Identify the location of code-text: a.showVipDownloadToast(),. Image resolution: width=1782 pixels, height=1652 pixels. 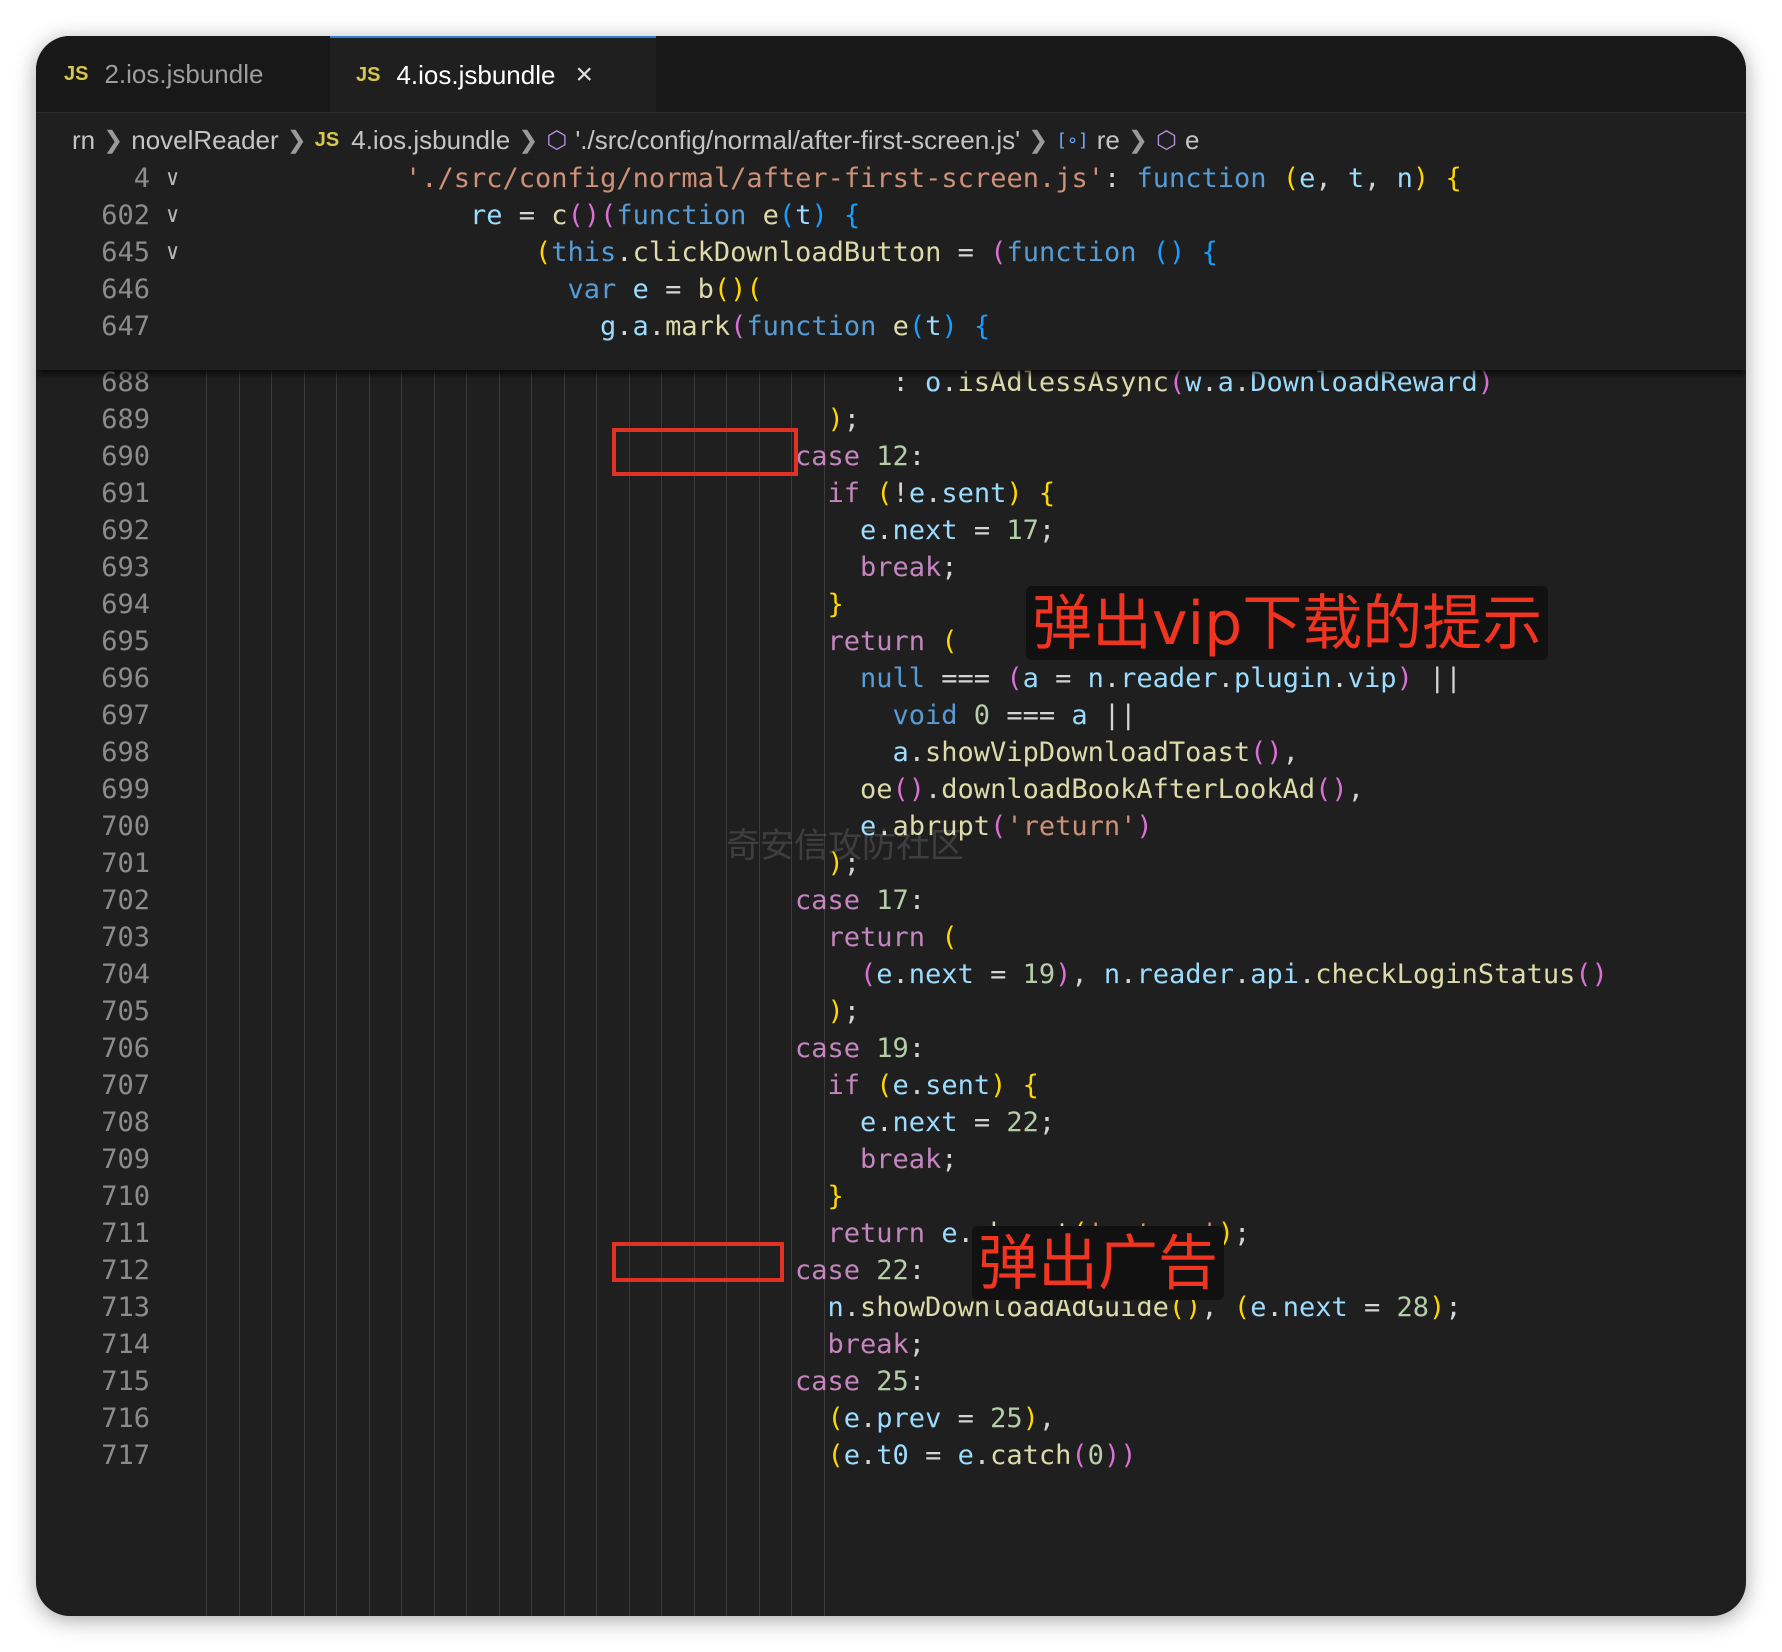
(1096, 753).